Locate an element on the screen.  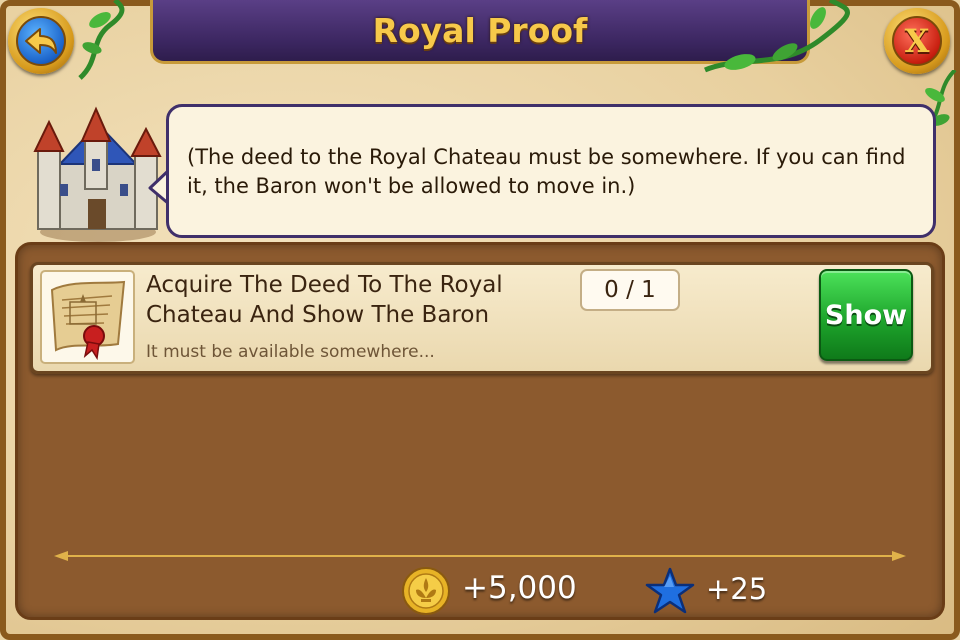
blue-star-icon is located at coordinates (670, 590).